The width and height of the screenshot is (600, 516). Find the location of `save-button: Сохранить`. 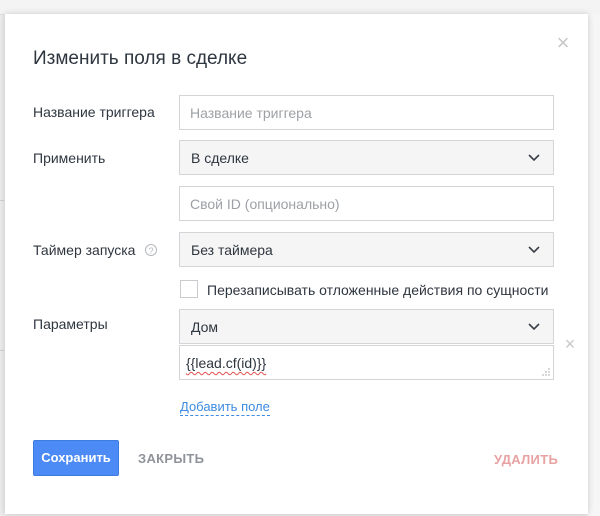

save-button: Сохранить is located at coordinates (76, 458).